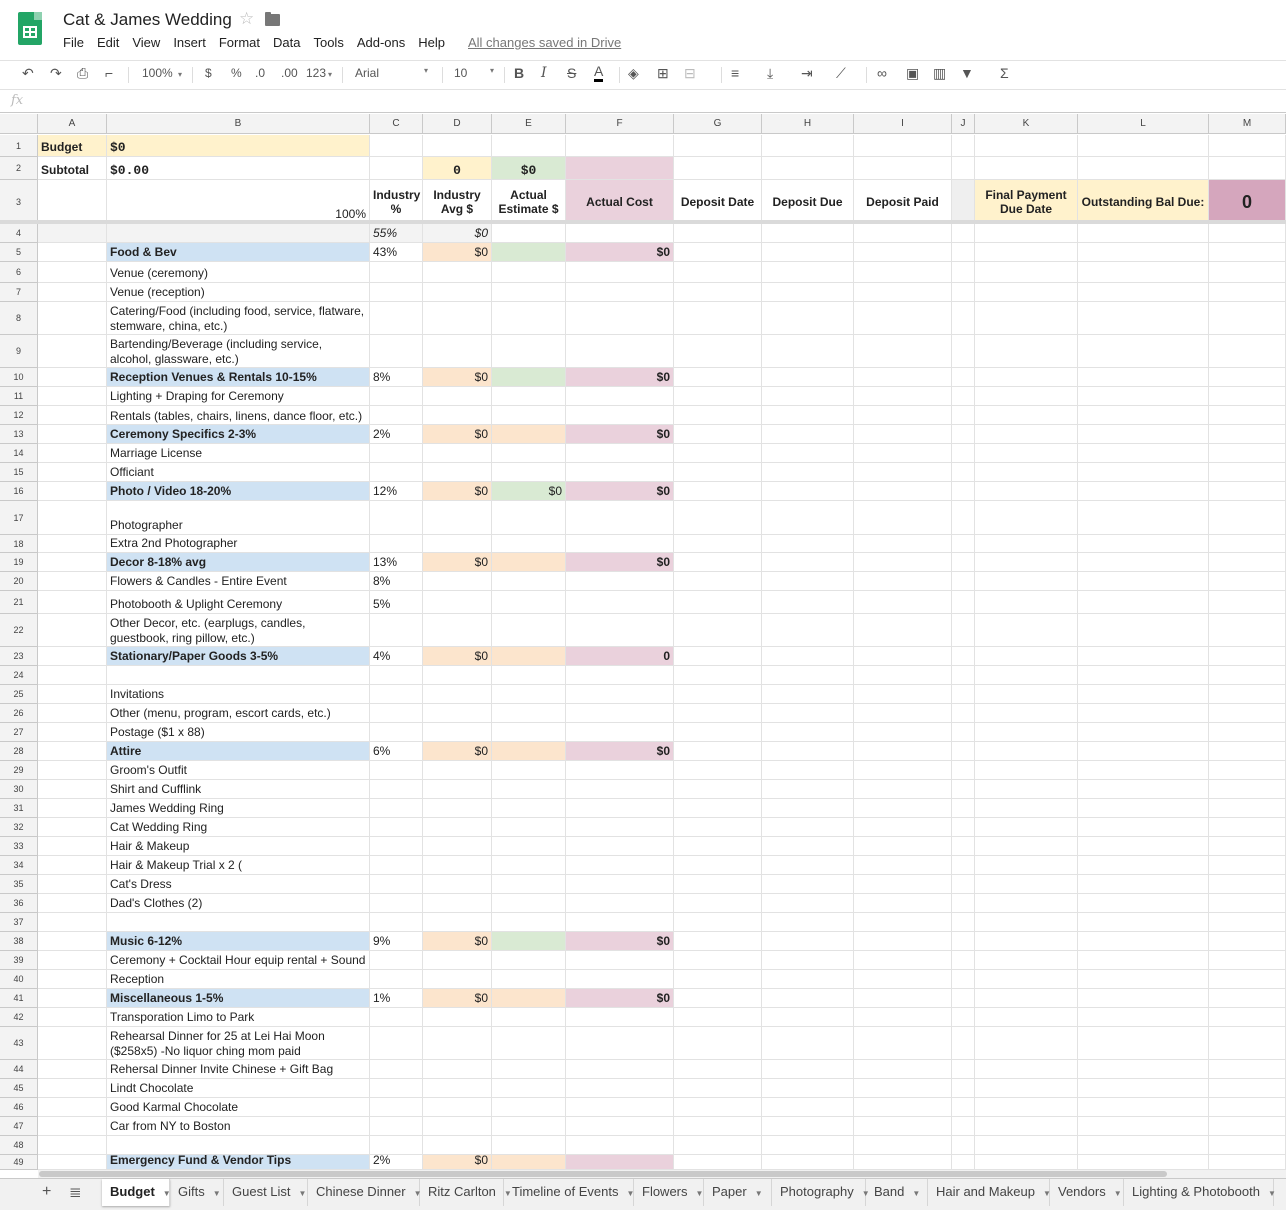 Image resolution: width=1286 pixels, height=1210 pixels. What do you see at coordinates (72, 544) in the screenshot?
I see `cell-a18` at bounding box center [72, 544].